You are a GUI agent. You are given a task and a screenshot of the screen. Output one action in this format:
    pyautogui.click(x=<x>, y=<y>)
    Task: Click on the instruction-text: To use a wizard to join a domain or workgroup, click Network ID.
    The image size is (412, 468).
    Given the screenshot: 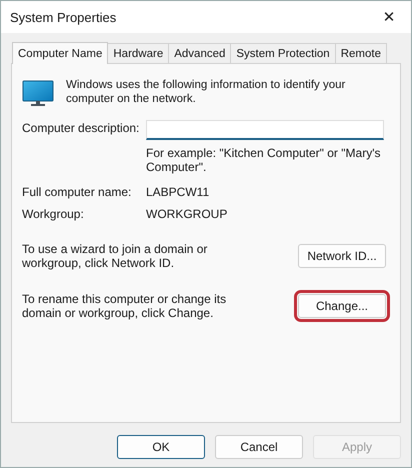 What is the action you would take?
    pyautogui.click(x=115, y=256)
    